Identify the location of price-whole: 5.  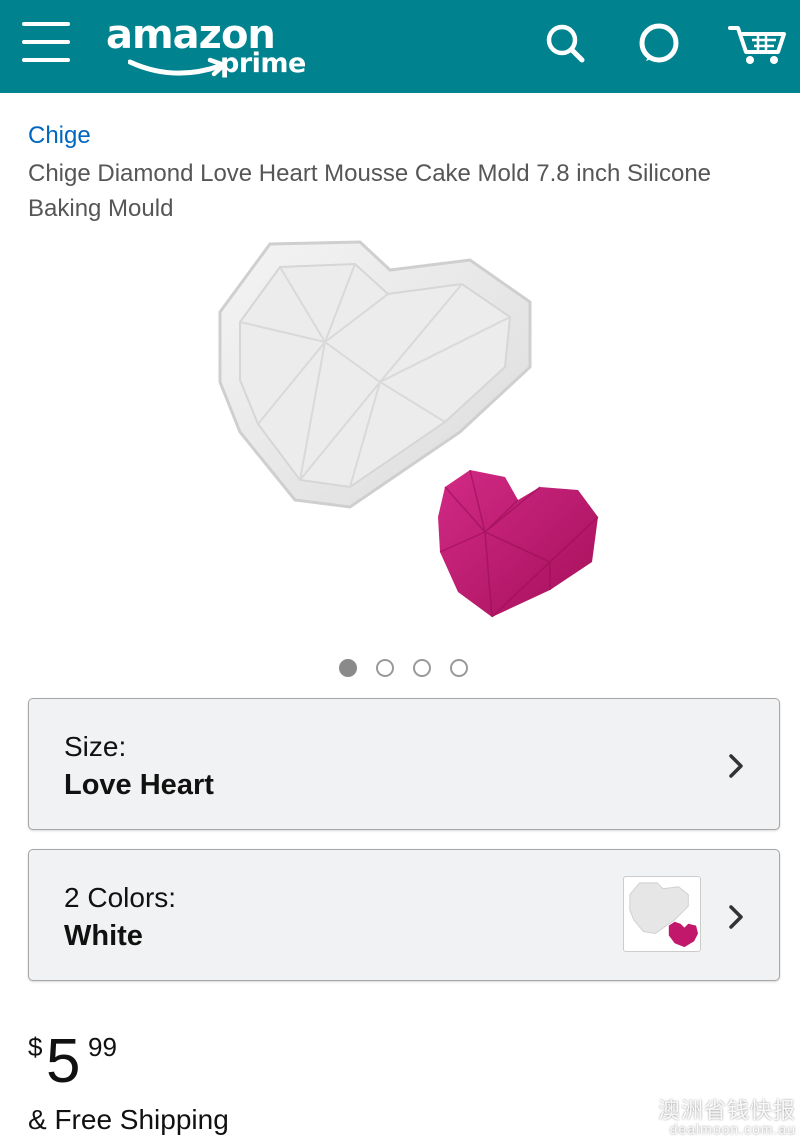
(63, 1061).